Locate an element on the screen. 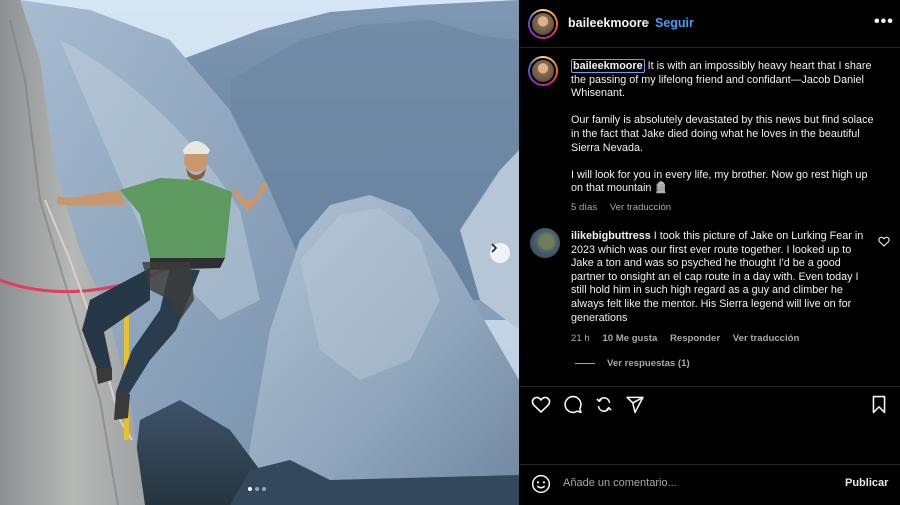 The width and height of the screenshot is (900, 505). caption-time: 5 días is located at coordinates (584, 207).